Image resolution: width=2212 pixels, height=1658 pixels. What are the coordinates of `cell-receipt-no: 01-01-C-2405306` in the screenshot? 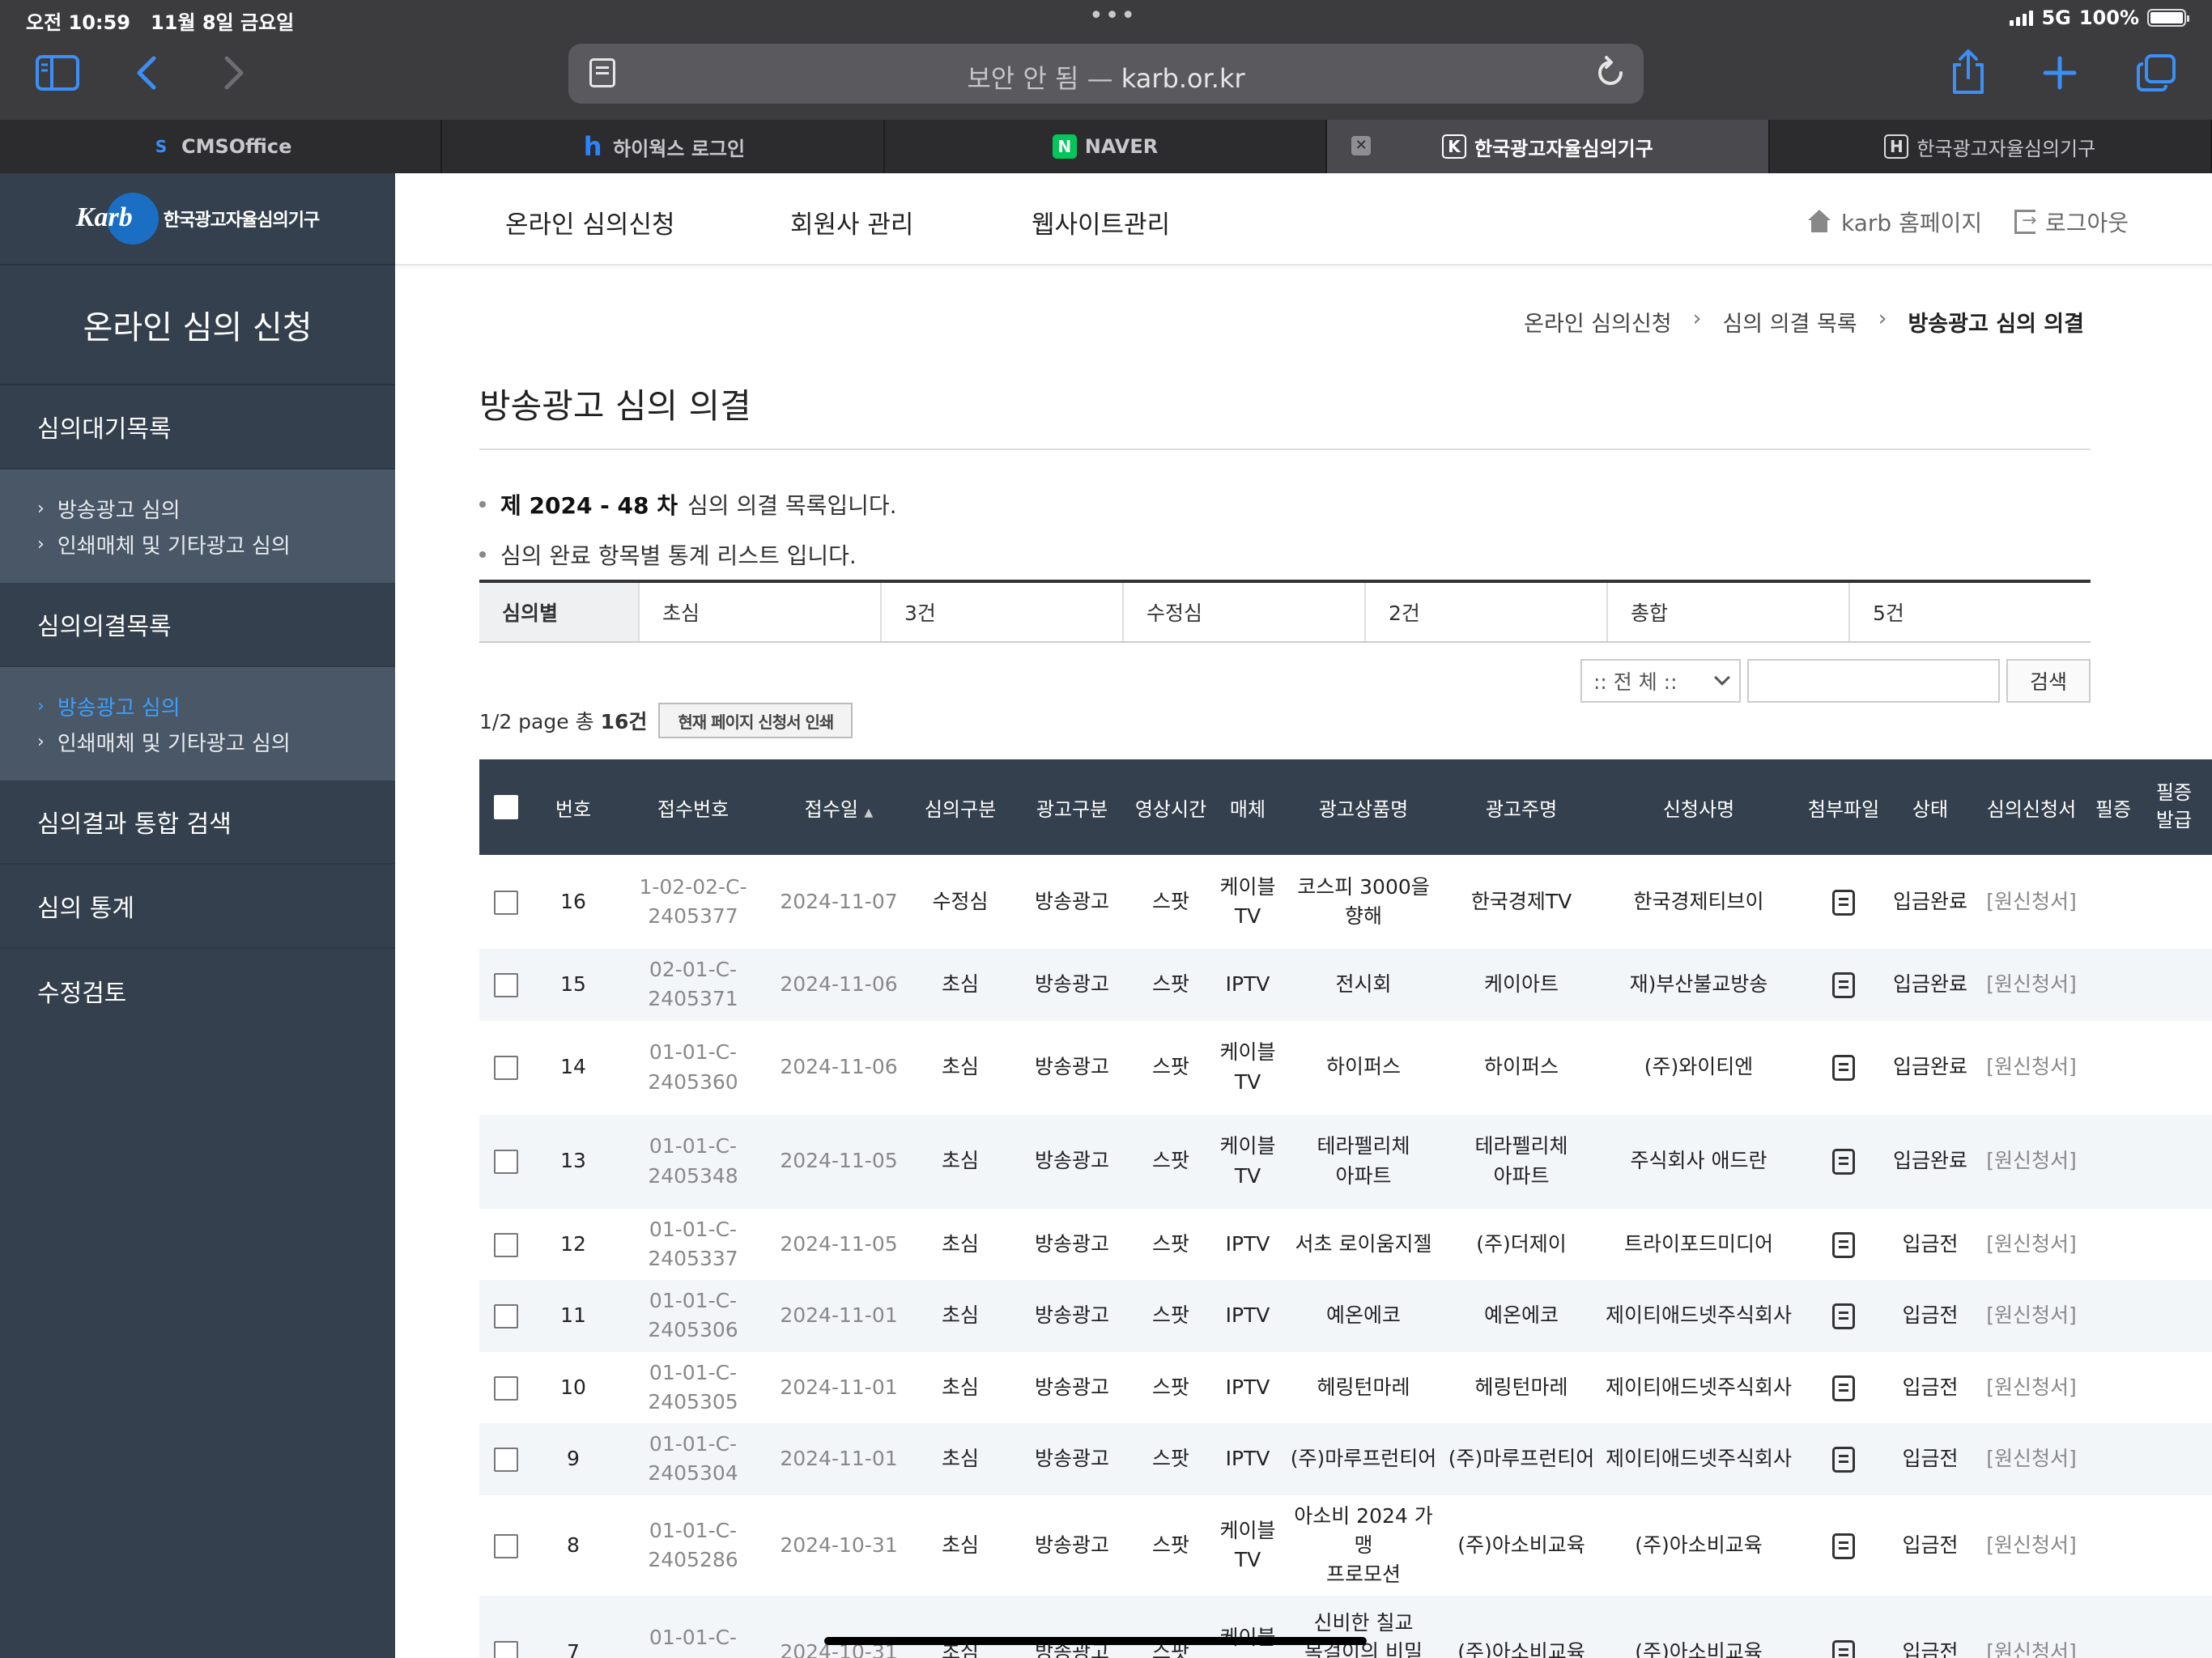 It's located at (693, 1316).